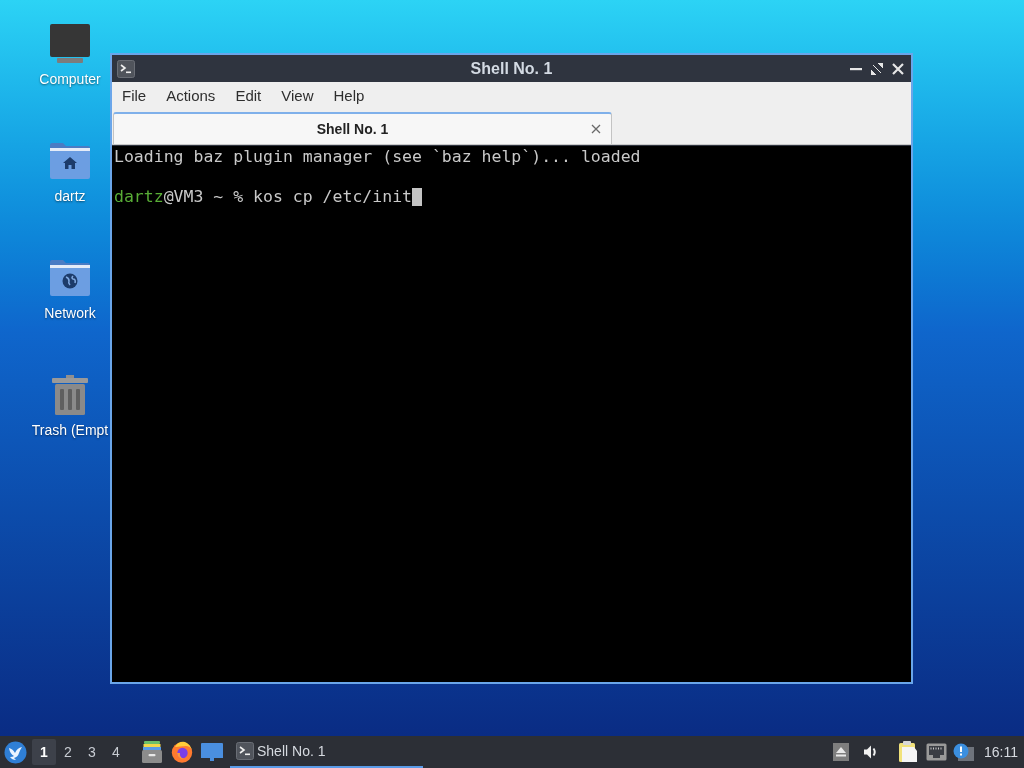 The width and height of the screenshot is (1024, 768). What do you see at coordinates (116, 752) in the screenshot?
I see `workspace-button: 4` at bounding box center [116, 752].